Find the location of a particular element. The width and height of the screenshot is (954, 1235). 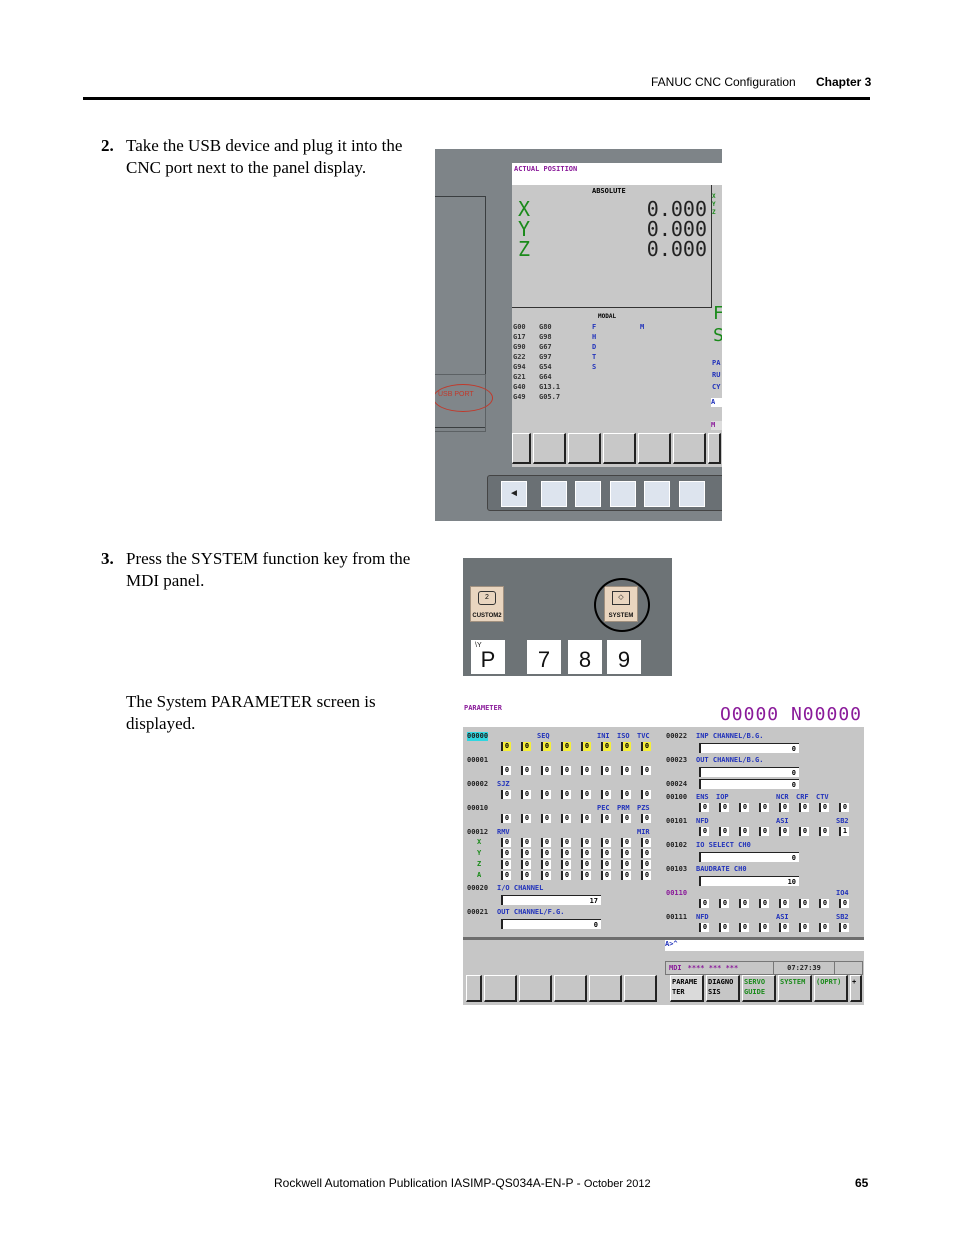

key-8: 8 is located at coordinates (585, 657).